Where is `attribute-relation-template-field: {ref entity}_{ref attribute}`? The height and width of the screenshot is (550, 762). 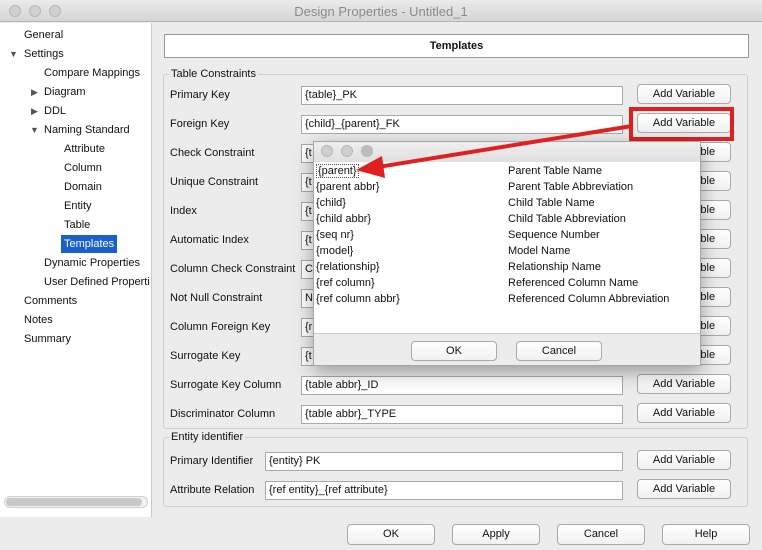
attribute-relation-template-field: {ref entity}_{ref attribute} is located at coordinates (444, 490).